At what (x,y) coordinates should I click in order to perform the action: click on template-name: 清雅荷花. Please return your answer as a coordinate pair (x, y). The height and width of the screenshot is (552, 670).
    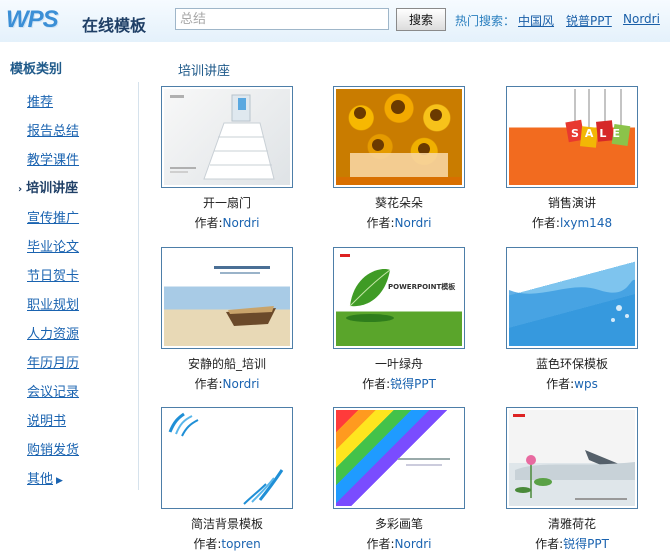
    Looking at the image, I should click on (571, 524).